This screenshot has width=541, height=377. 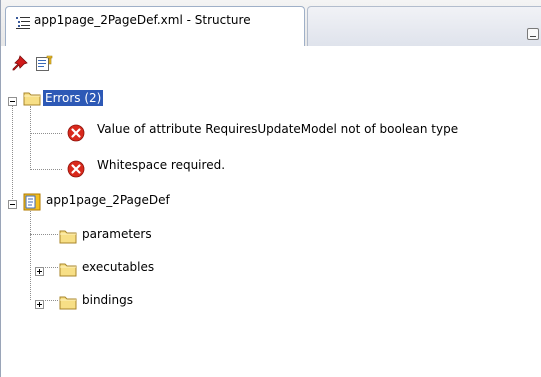 I want to click on pin-icon, so click(x=20, y=64).